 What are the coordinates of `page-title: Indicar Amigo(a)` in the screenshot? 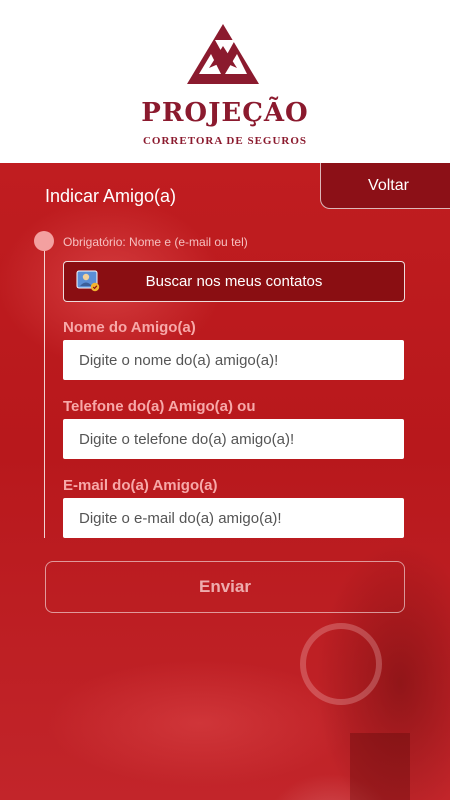 It's located at (111, 196).